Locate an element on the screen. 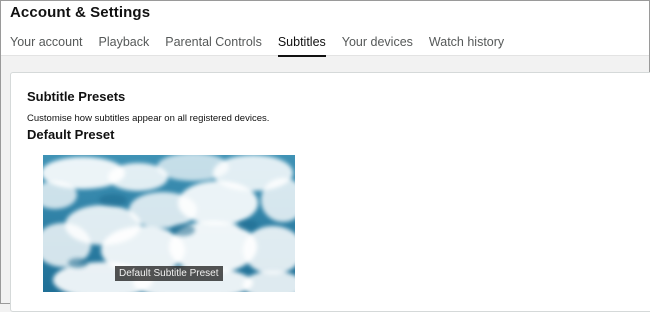 The height and width of the screenshot is (312, 650). tab-playback: Playback is located at coordinates (124, 46).